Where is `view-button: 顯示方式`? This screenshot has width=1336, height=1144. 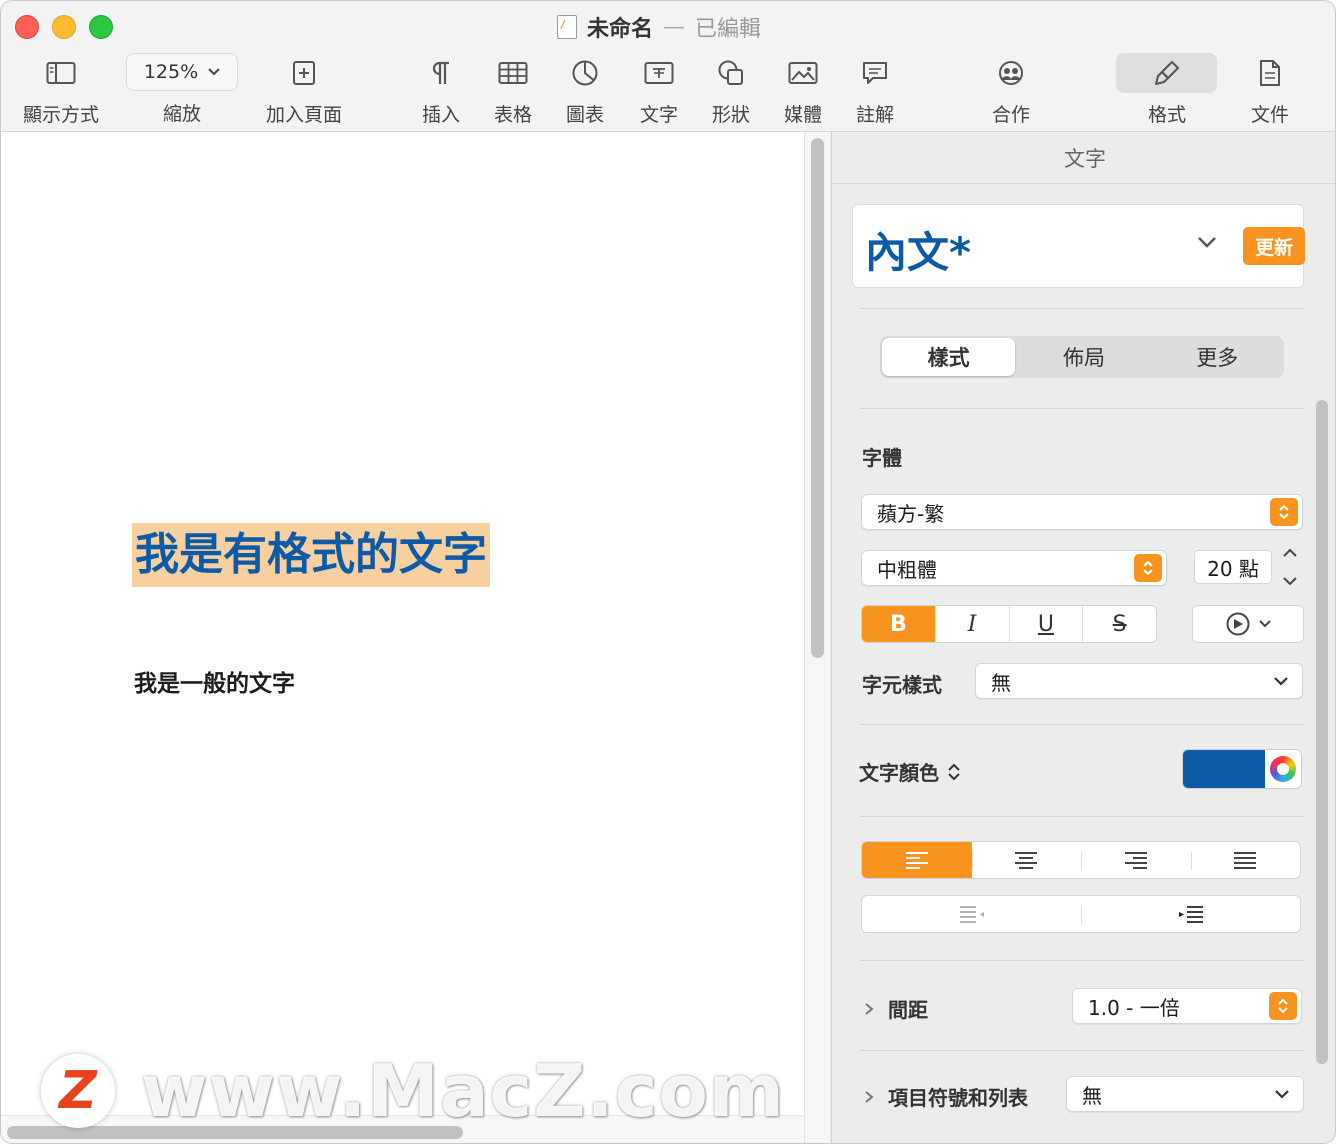 view-button: 顯示方式 is located at coordinates (61, 92).